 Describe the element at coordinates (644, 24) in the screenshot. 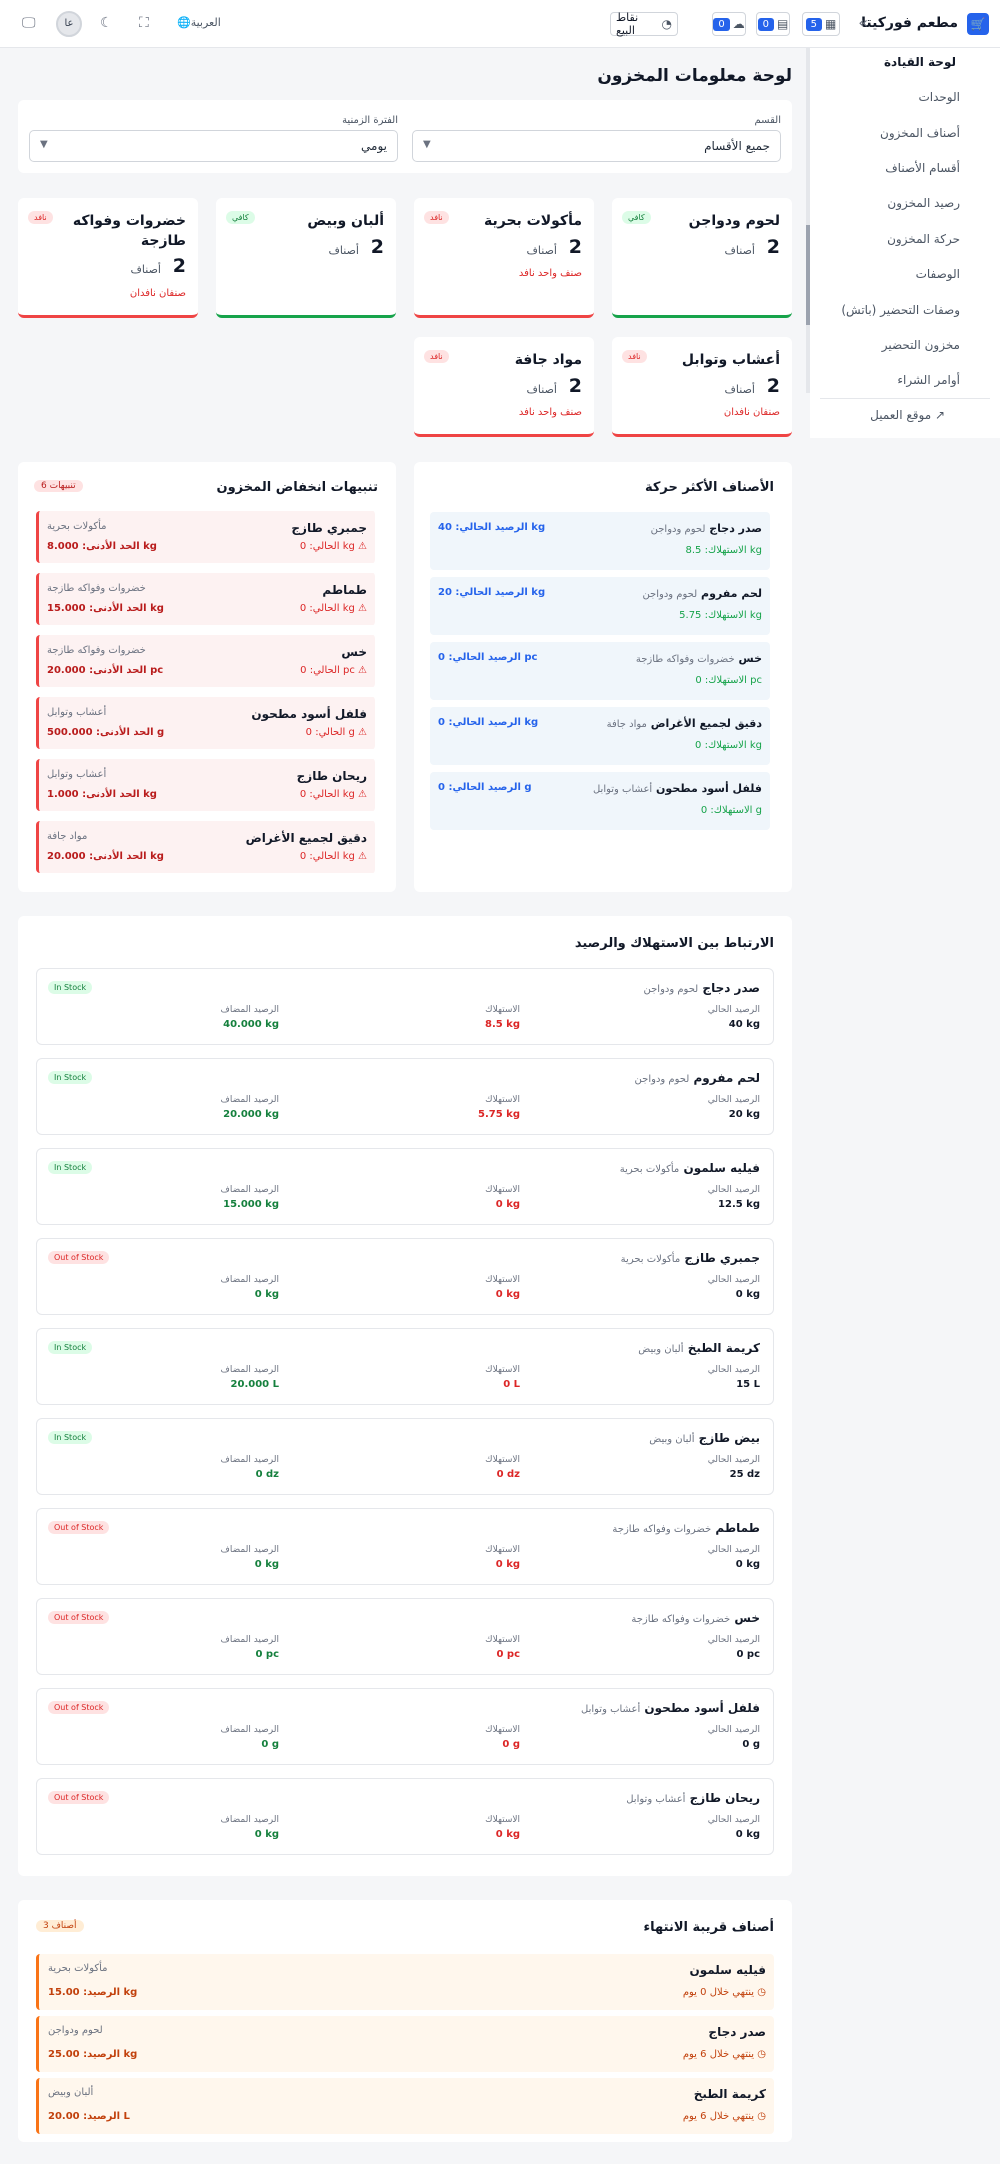

I see `pos-button: نقاط البيع ◔` at that location.